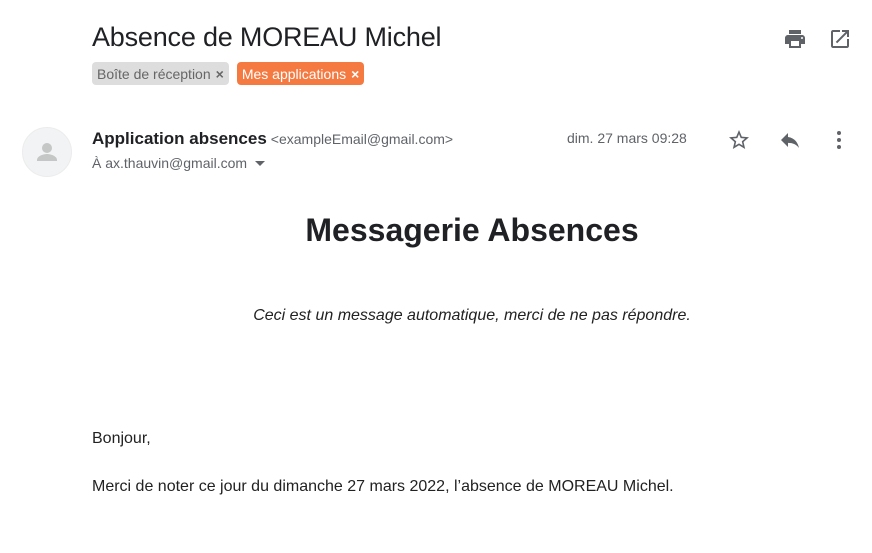  What do you see at coordinates (267, 37) in the screenshot?
I see `email-subject: Absence de MOREAU Michel` at bounding box center [267, 37].